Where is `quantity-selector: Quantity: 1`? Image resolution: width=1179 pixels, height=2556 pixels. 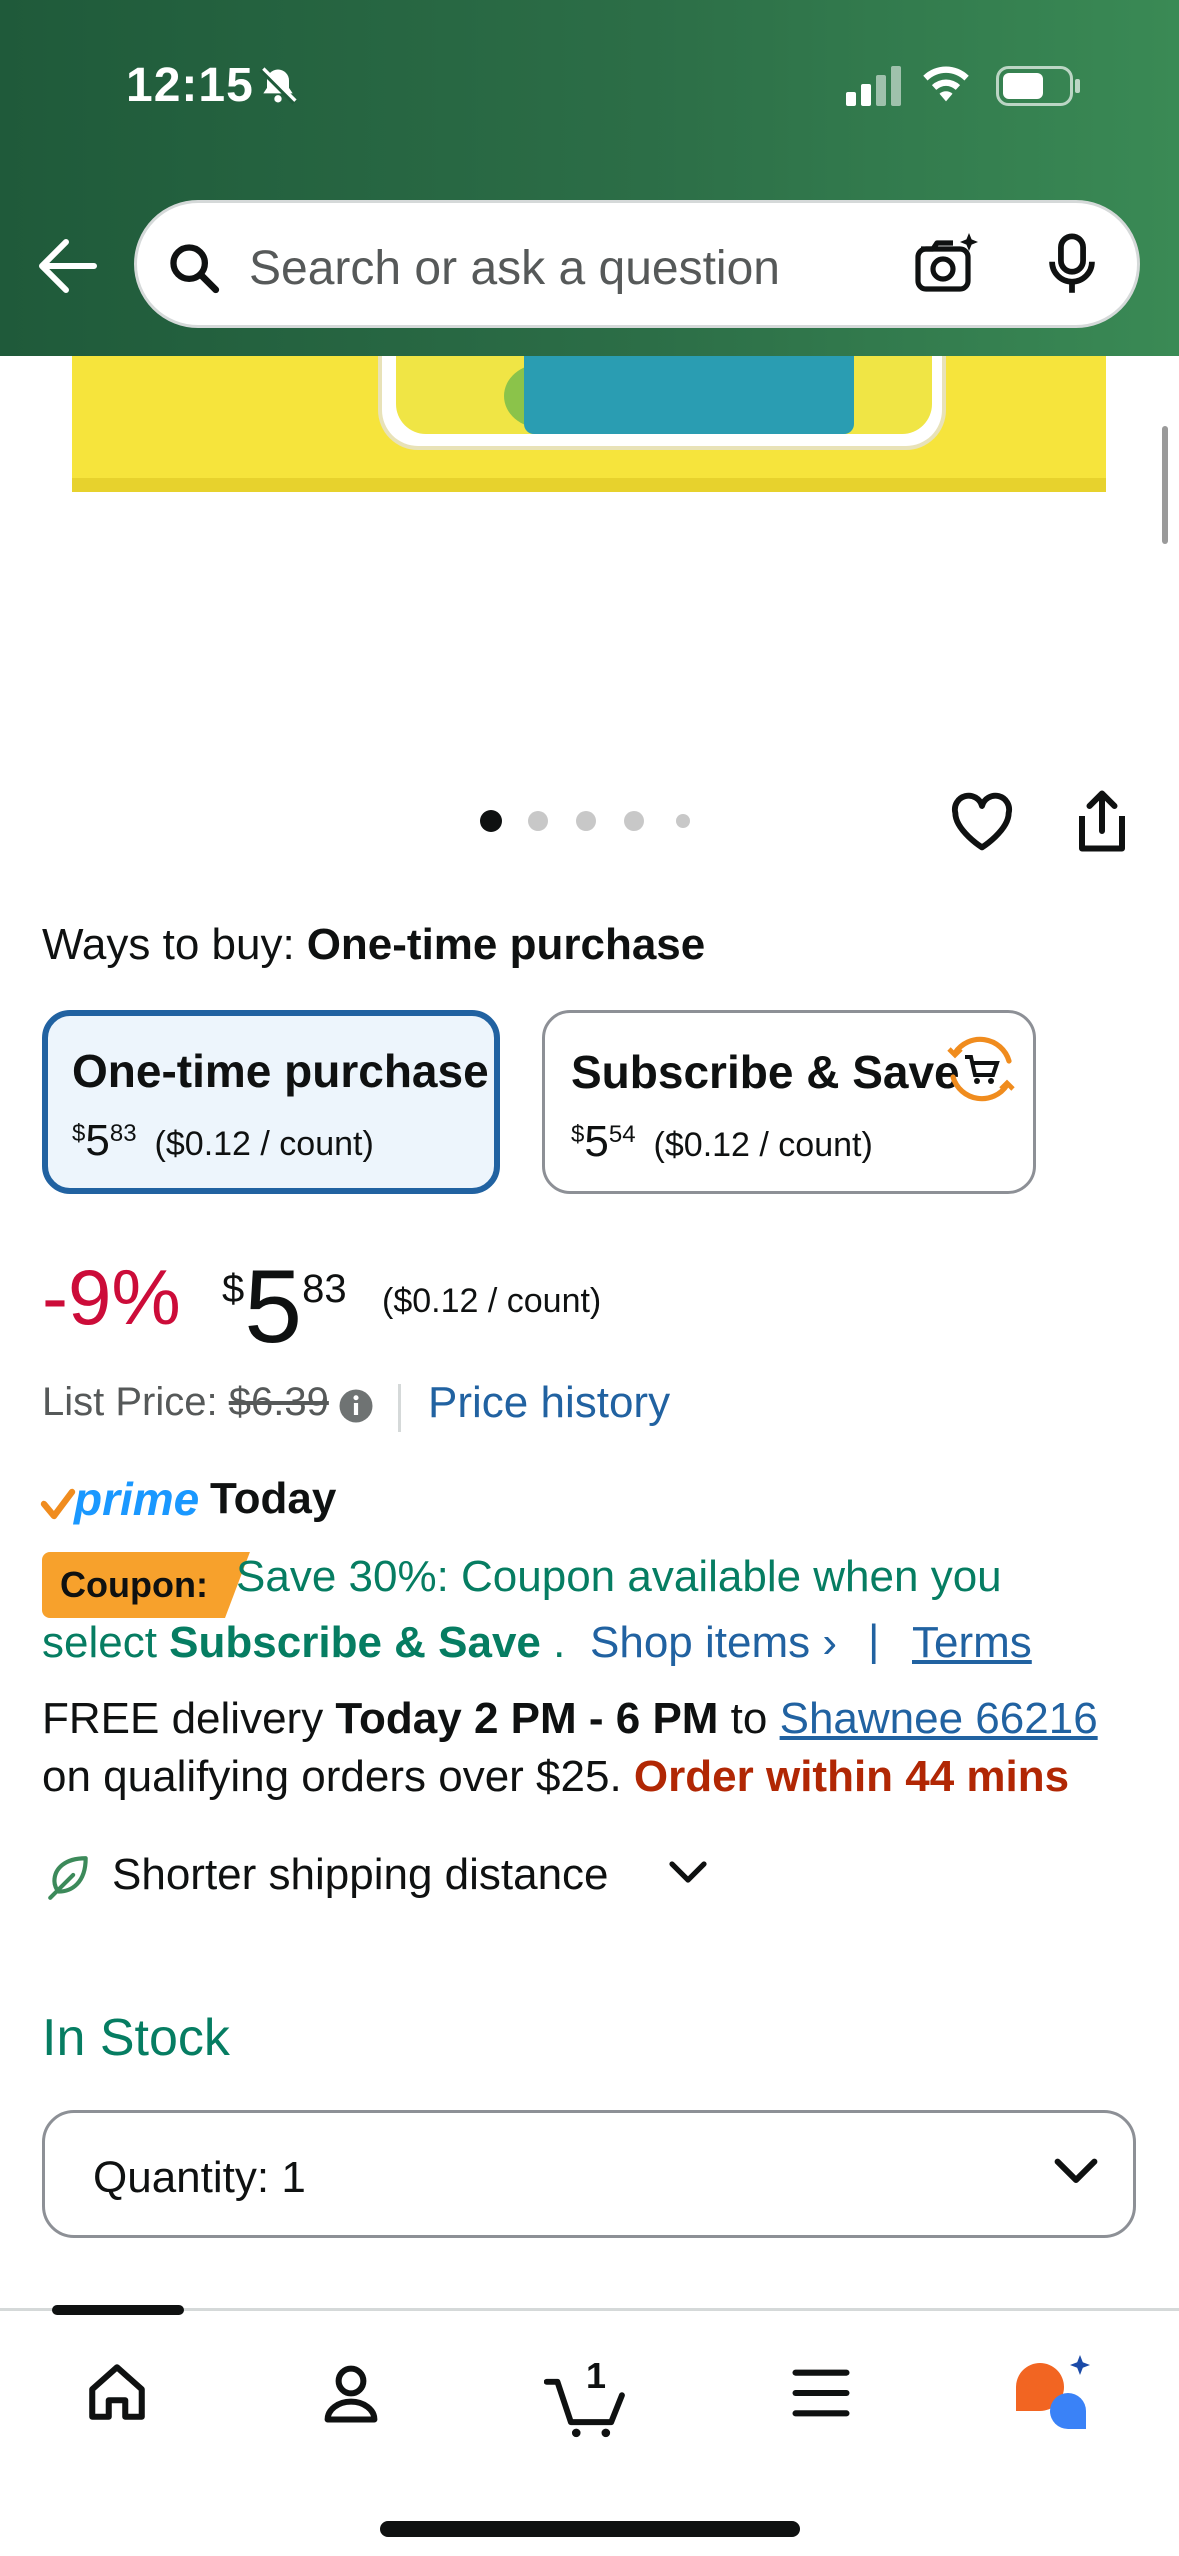 quantity-selector: Quantity: 1 is located at coordinates (589, 2174).